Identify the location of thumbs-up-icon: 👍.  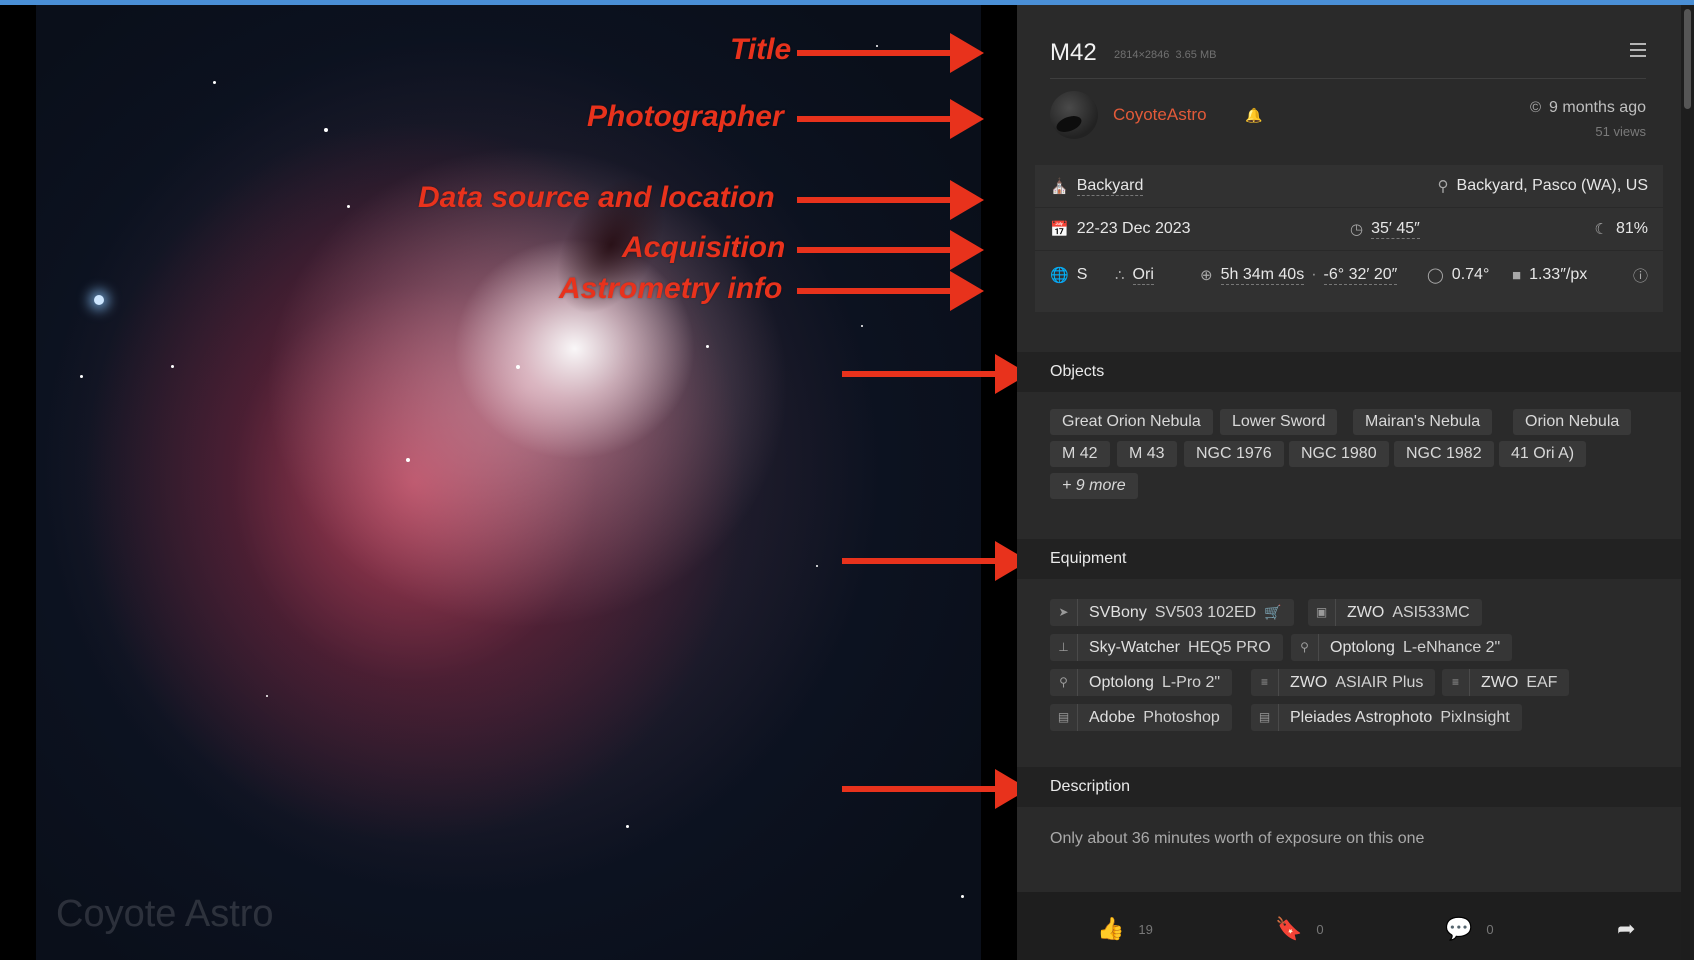
(1111, 928).